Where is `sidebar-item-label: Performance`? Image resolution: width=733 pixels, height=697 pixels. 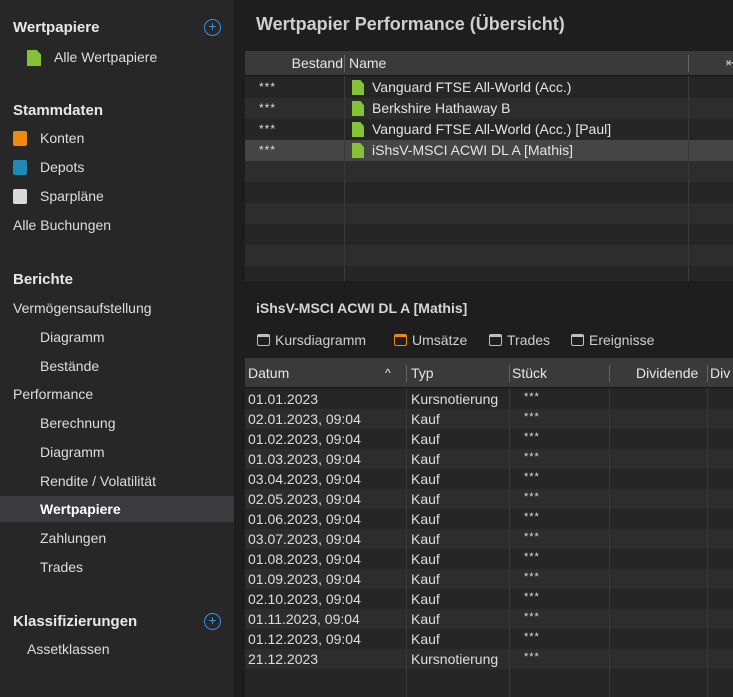
sidebar-item-label: Performance is located at coordinates (53, 394).